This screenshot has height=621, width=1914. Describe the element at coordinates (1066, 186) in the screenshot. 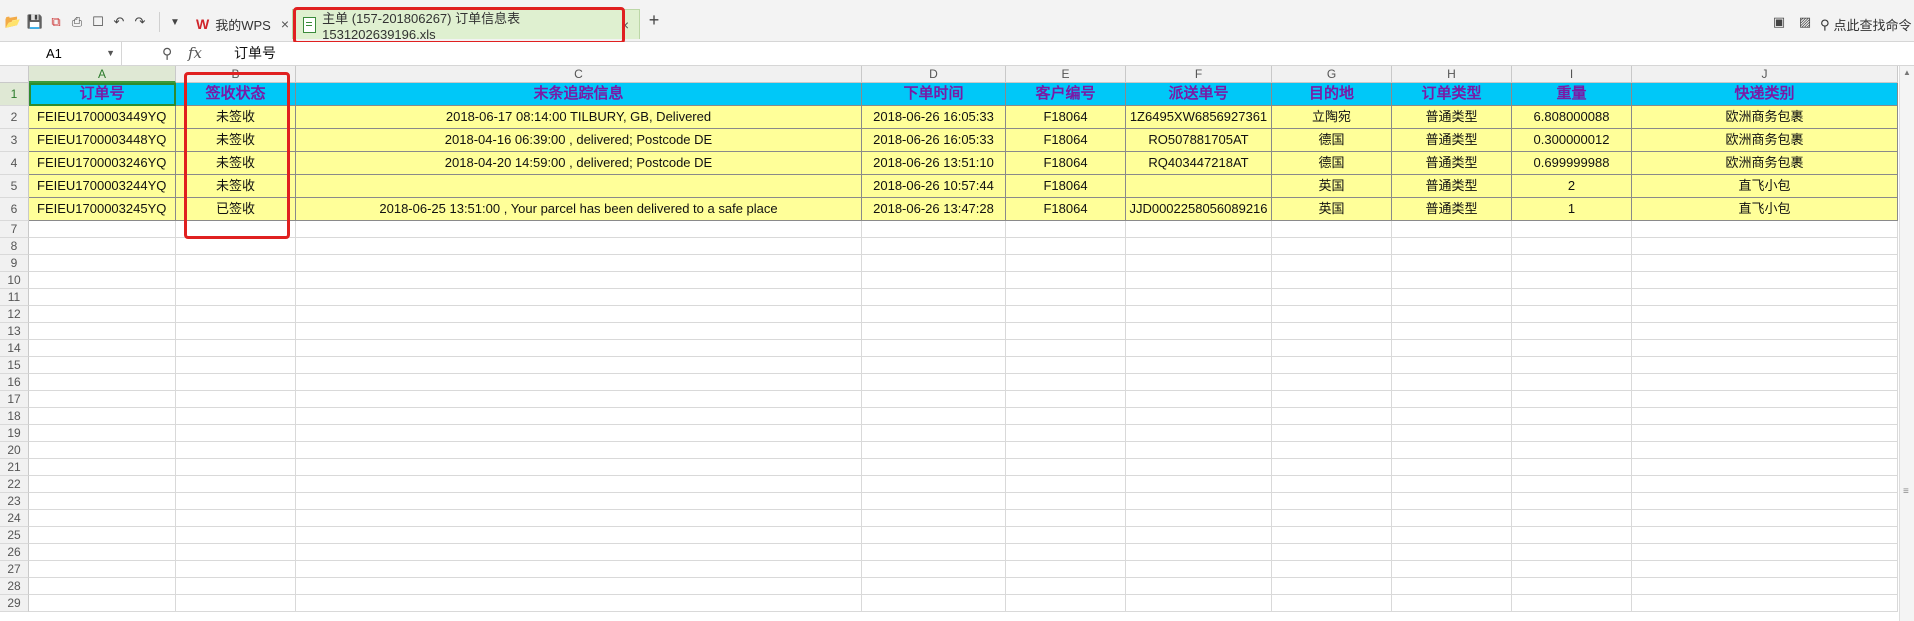

I see `table-cell: F18064` at that location.